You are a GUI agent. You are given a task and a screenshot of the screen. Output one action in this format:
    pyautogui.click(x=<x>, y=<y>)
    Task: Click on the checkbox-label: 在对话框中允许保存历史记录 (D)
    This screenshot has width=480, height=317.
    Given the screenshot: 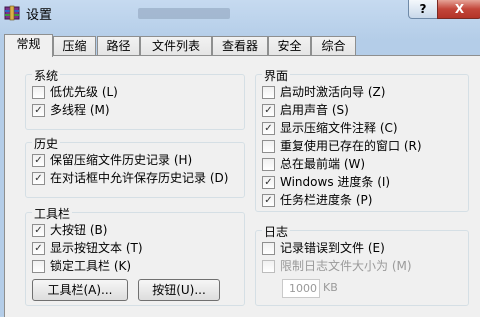 What is the action you would take?
    pyautogui.click(x=139, y=178)
    